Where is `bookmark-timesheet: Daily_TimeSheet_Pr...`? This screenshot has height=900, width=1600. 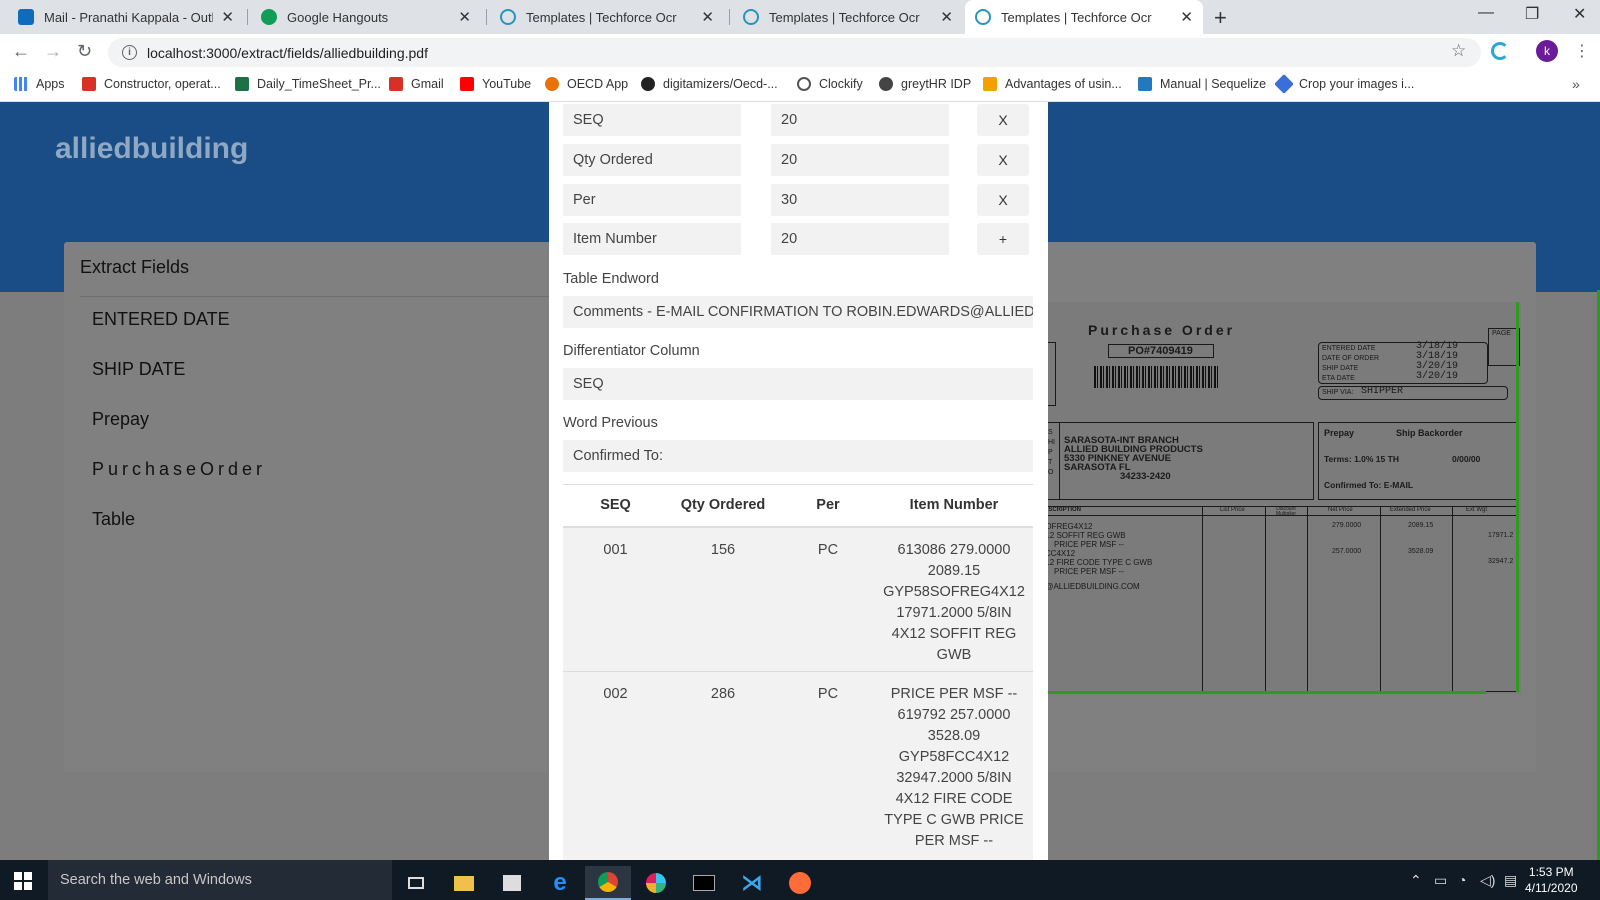 bookmark-timesheet: Daily_TimeSheet_Pr... is located at coordinates (308, 84).